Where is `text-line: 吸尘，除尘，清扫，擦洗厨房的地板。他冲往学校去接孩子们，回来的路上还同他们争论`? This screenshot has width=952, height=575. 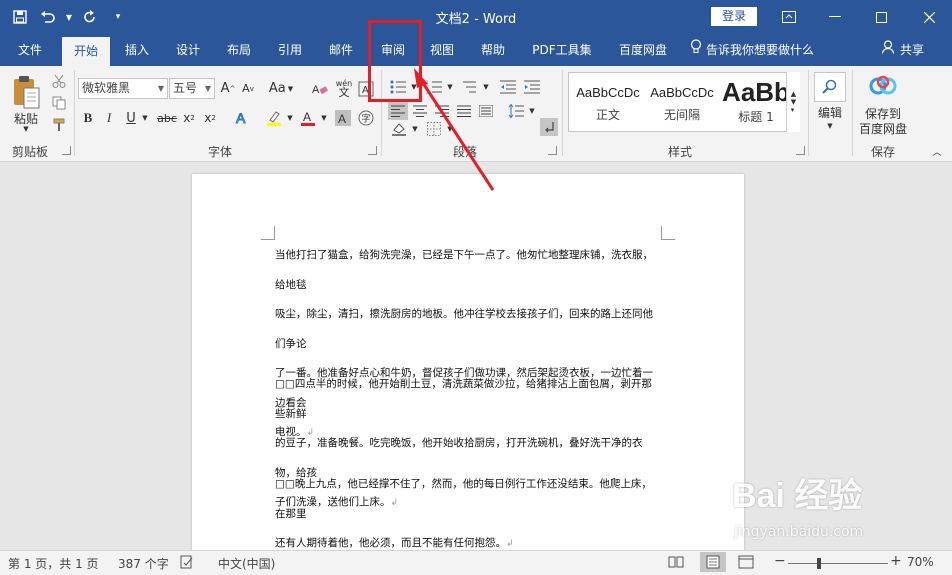
text-line: 吸尘，除尘，清扫，擦洗厨房的地板。他冲往学校去接孩子们，回来的路上还同他们争论 is located at coordinates (464, 329).